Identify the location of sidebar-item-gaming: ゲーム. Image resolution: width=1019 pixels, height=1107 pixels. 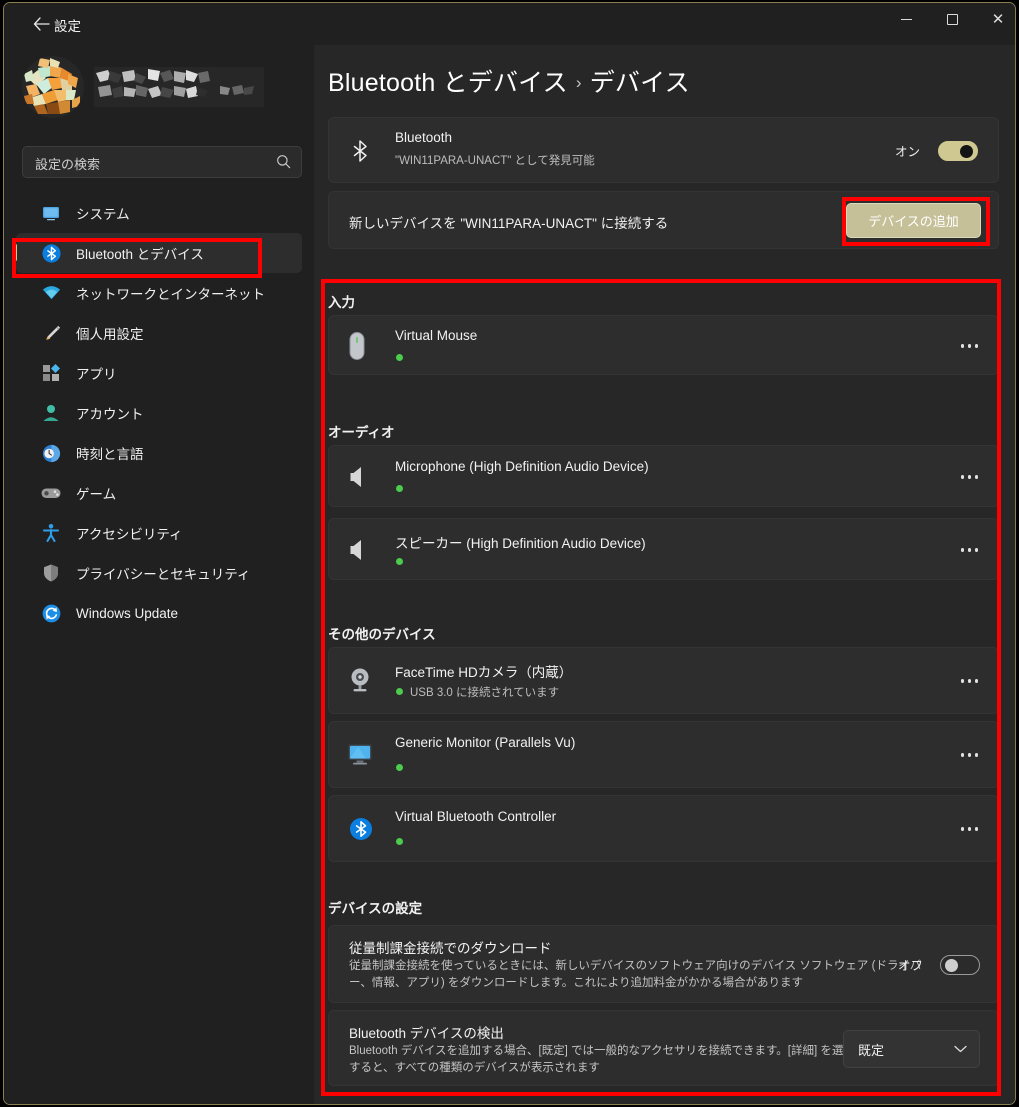
(159, 493).